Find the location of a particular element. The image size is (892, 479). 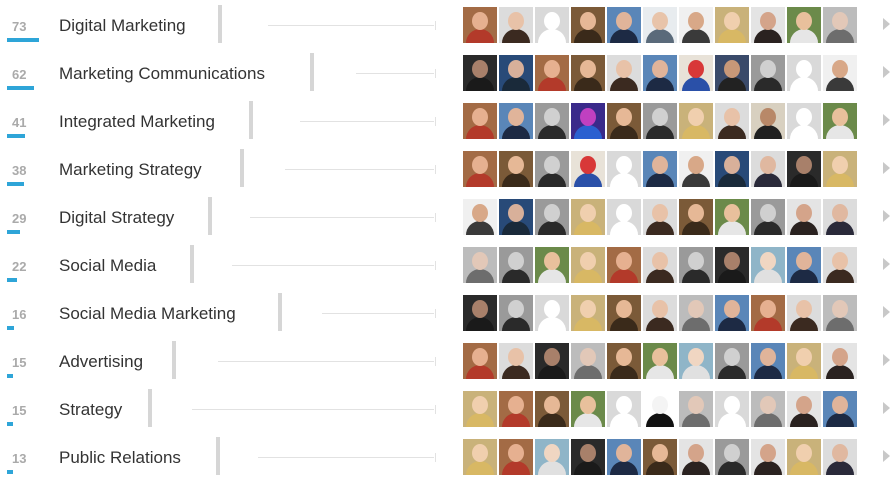

skill-row: 38 Marketing Strategy is located at coordinates (446, 170).